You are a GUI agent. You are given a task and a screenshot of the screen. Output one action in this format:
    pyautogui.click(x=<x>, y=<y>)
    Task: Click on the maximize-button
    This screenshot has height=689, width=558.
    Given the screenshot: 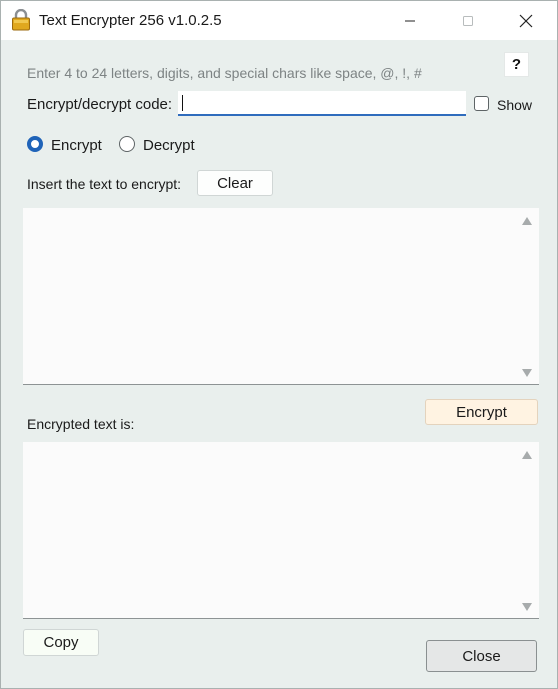 What is the action you would take?
    pyautogui.click(x=468, y=20)
    